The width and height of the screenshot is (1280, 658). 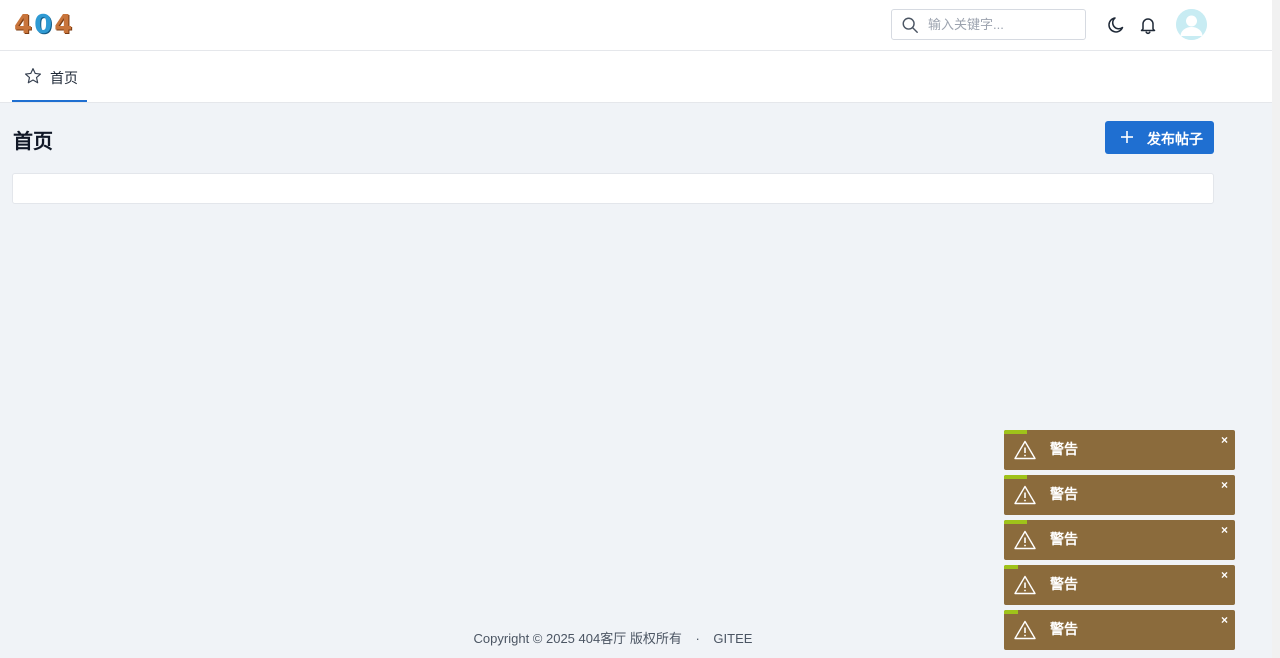 What do you see at coordinates (1175, 139) in the screenshot?
I see `publish-post-label: 发布帖子` at bounding box center [1175, 139].